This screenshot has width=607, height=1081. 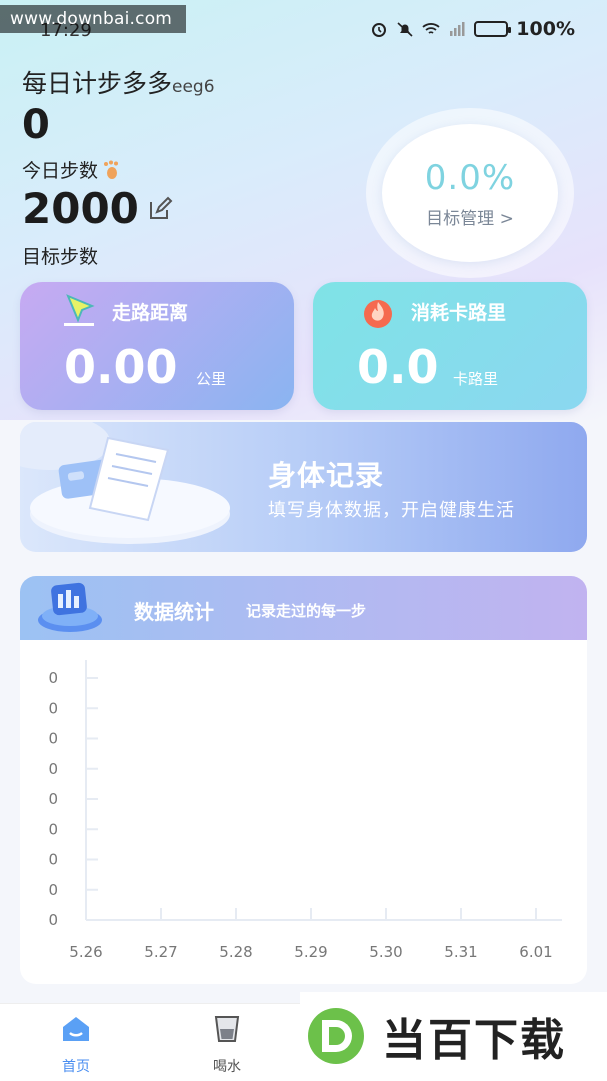 I want to click on progress-percent: 0.0%, so click(x=470, y=177).